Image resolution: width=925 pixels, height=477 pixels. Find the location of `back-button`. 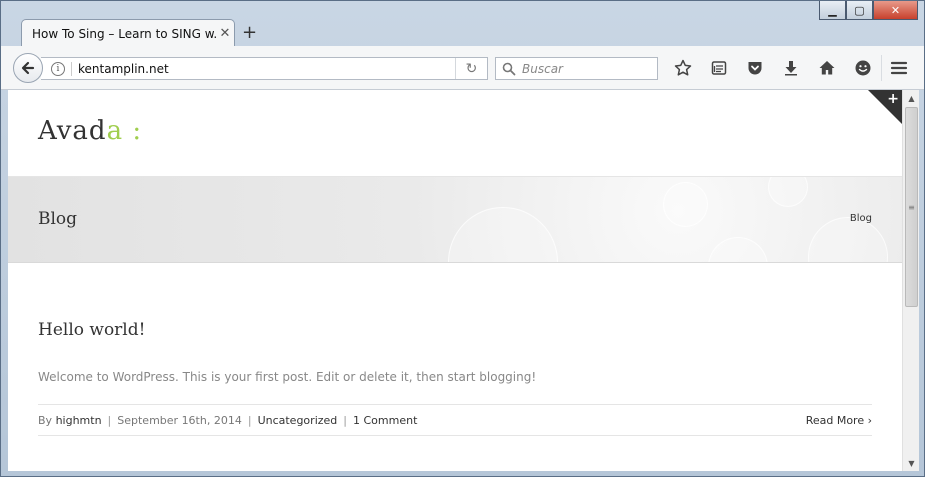

back-button is located at coordinates (28, 68).